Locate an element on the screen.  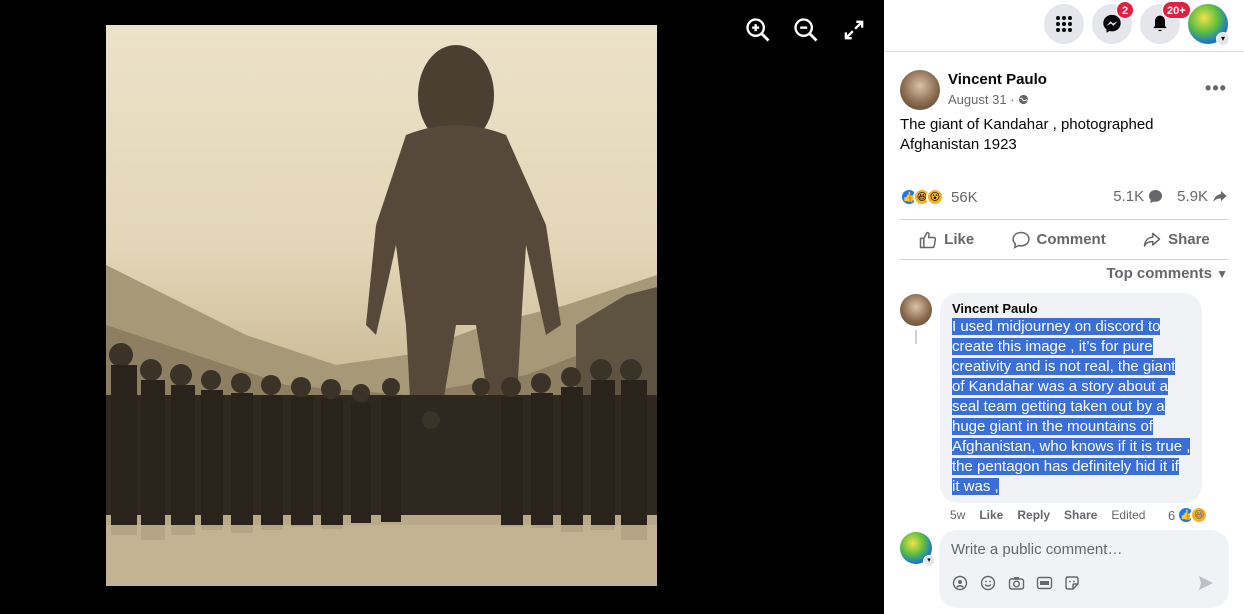
comment-line: Afghanistan, who knows if it is true , is located at coordinates (1071, 446).